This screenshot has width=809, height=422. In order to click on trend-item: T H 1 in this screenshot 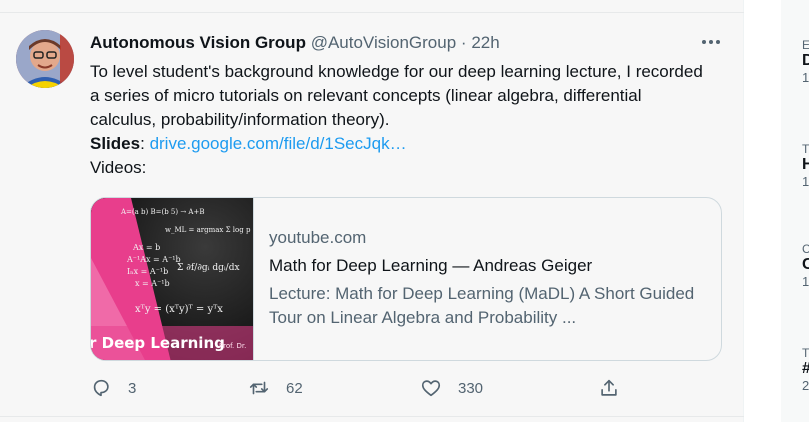, I will do `click(805, 165)`.